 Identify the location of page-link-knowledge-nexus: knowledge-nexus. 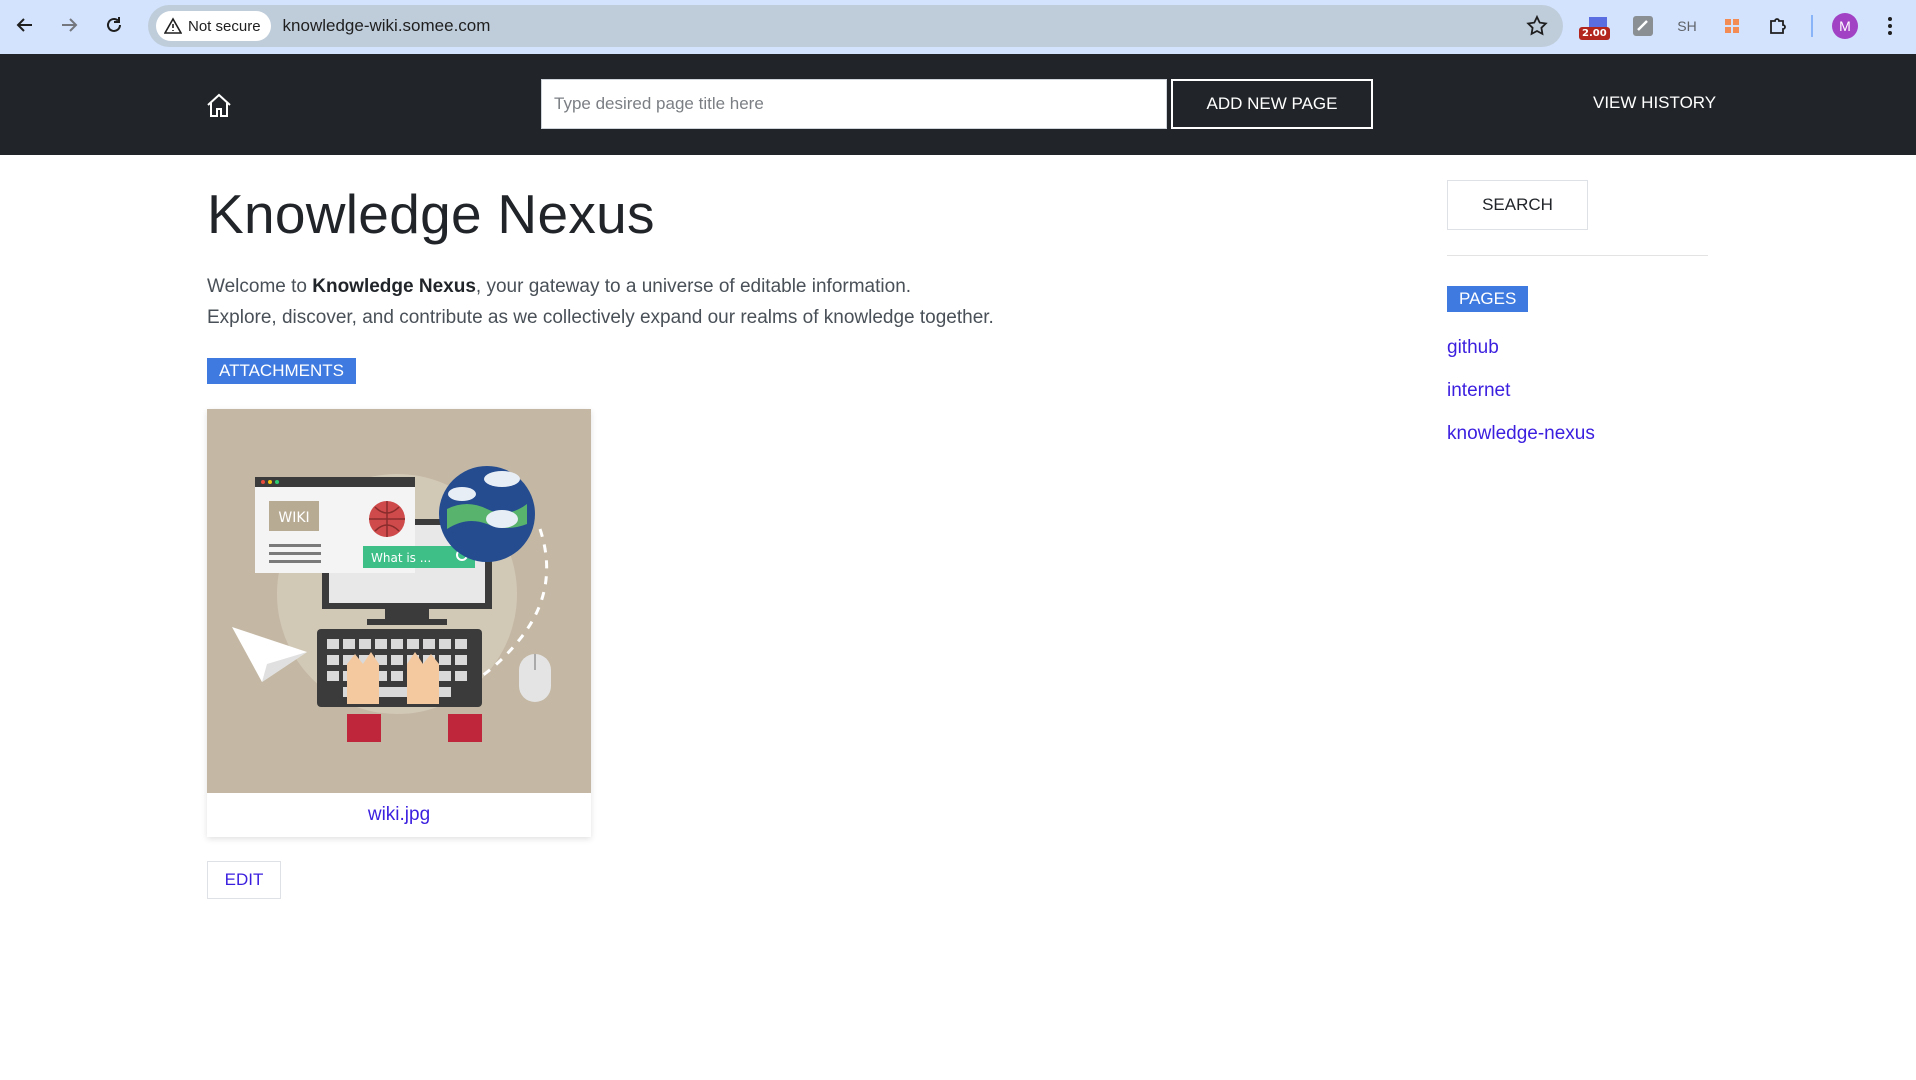
(1521, 433).